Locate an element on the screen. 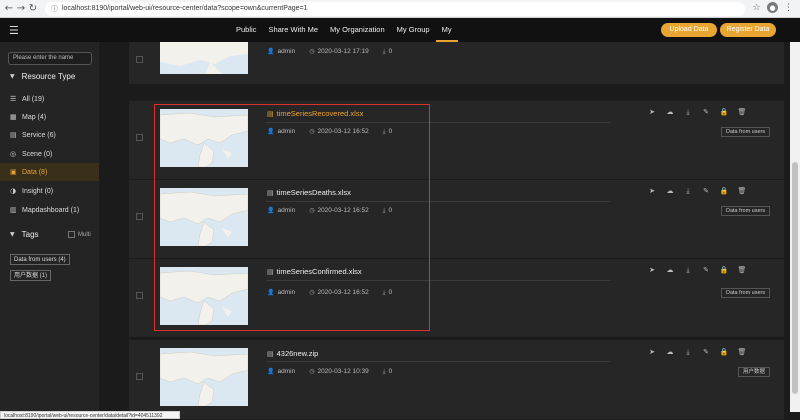  sidebar-item-data: ▣ Data (8) is located at coordinates (49, 172).